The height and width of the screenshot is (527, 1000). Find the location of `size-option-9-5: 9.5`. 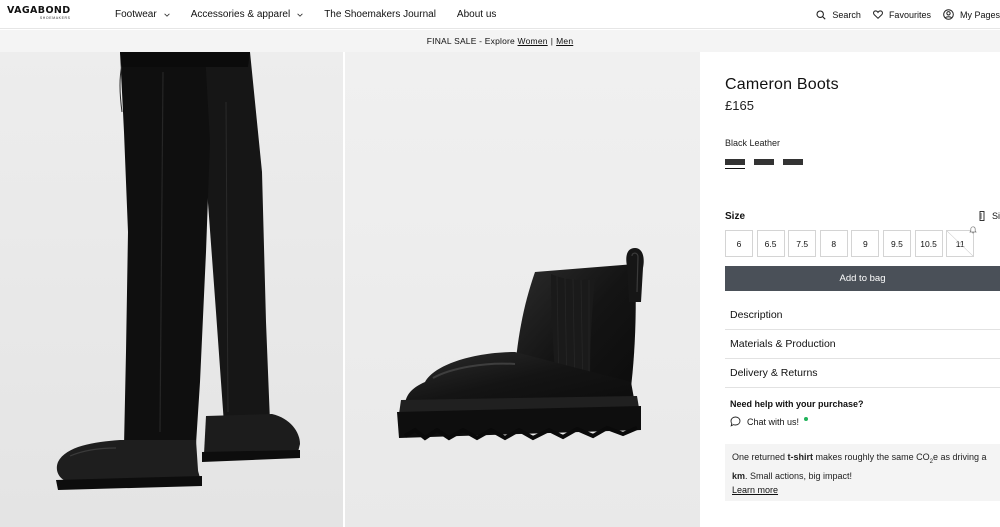

size-option-9-5: 9.5 is located at coordinates (896, 243).